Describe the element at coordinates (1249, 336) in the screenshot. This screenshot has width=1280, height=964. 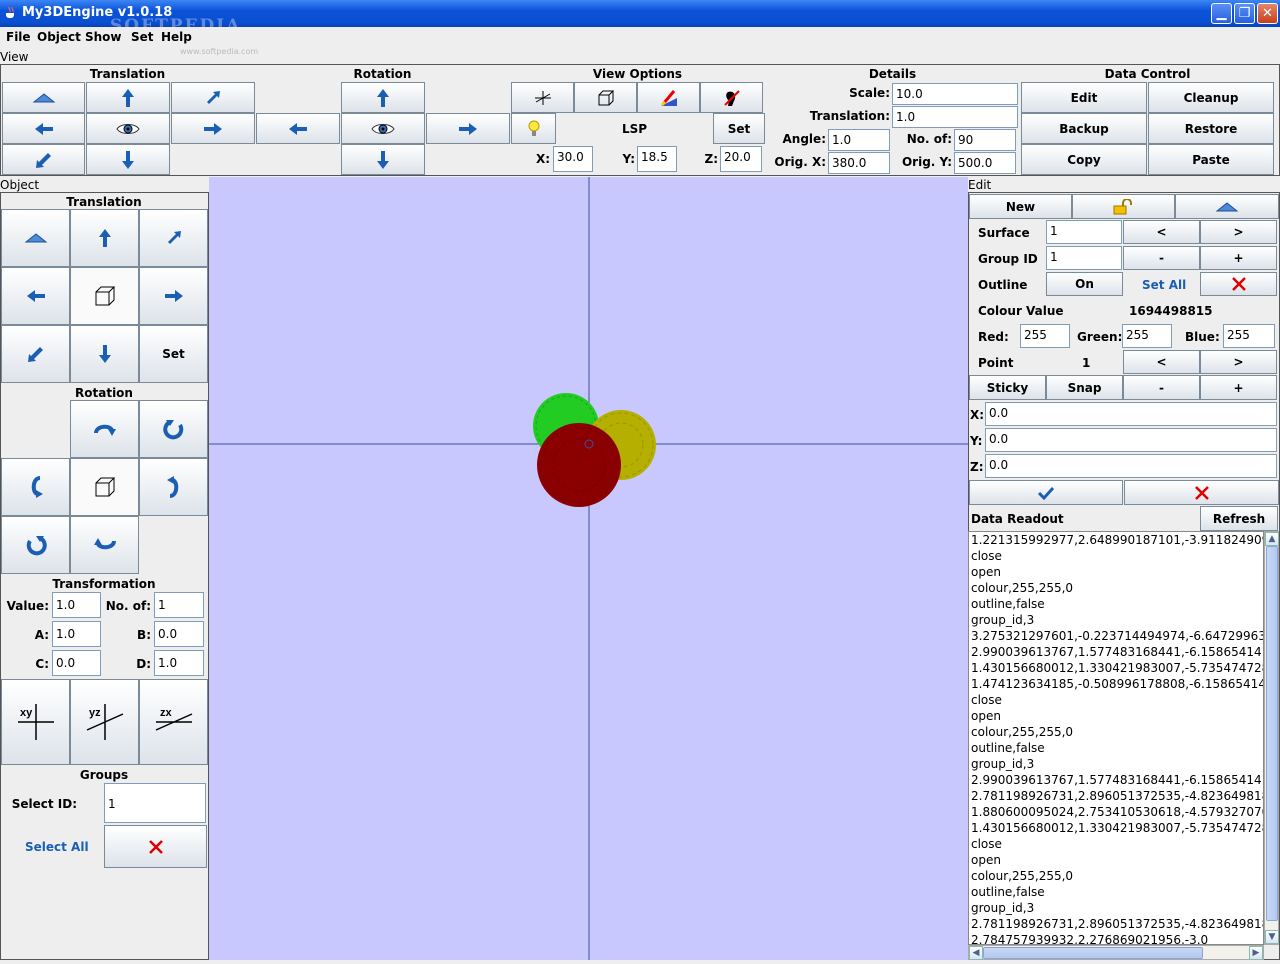
I see `blue-input: 255` at that location.